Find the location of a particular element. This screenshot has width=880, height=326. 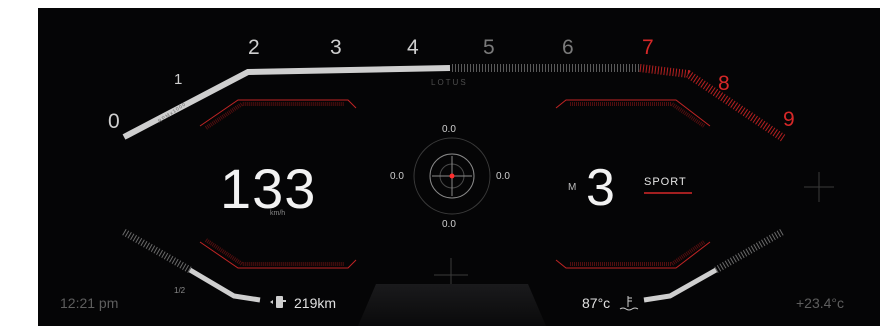

fuel-half-mark: 1/2 is located at coordinates (180, 290).